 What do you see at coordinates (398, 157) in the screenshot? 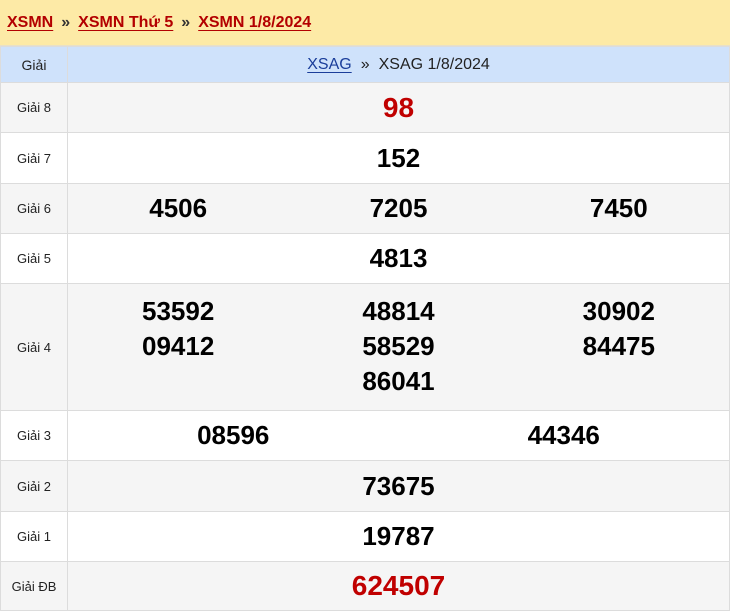
I see `prize-number: 152` at bounding box center [398, 157].